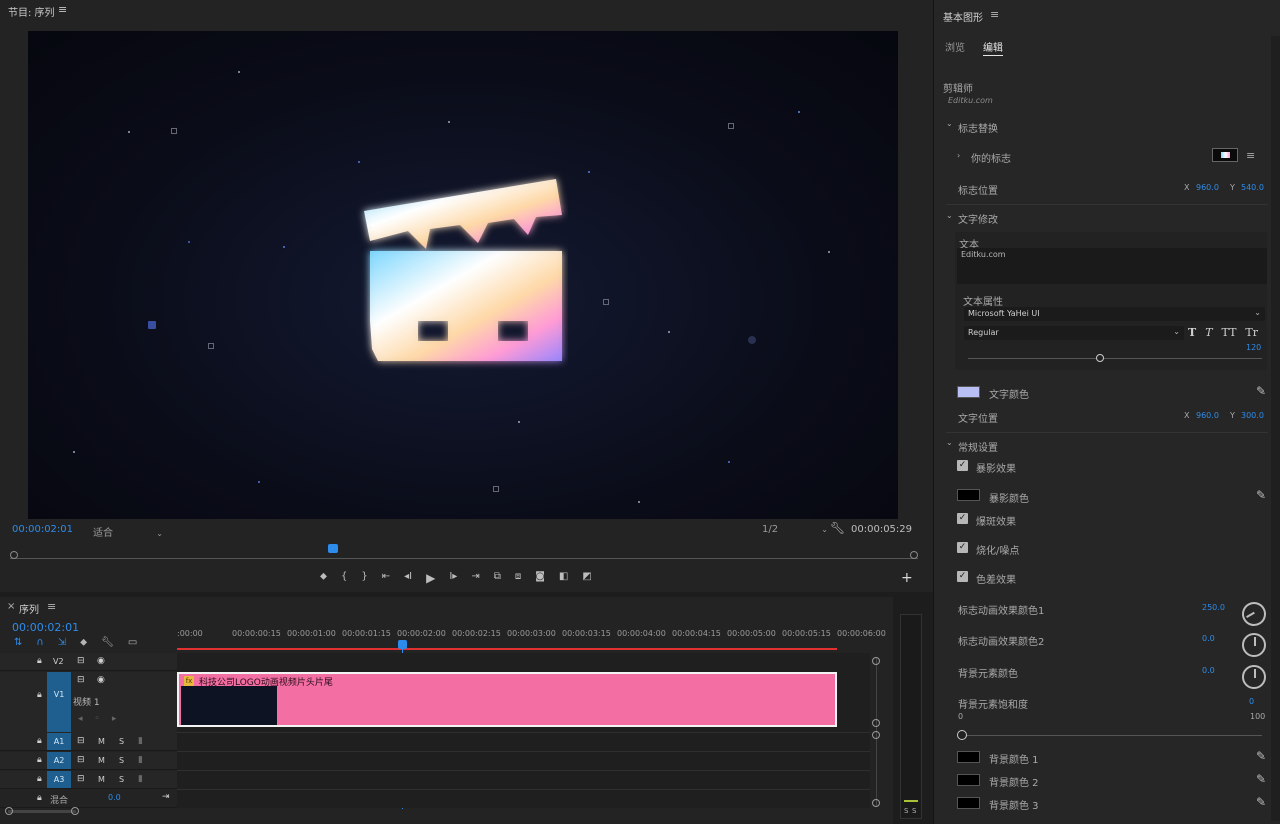  I want to click on all-caps-button: TT, so click(1229, 332).